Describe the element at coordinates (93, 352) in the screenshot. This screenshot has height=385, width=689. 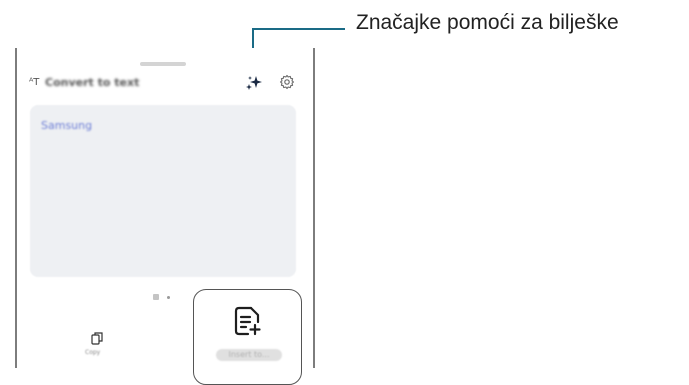
I see `copy-label: Copy` at that location.